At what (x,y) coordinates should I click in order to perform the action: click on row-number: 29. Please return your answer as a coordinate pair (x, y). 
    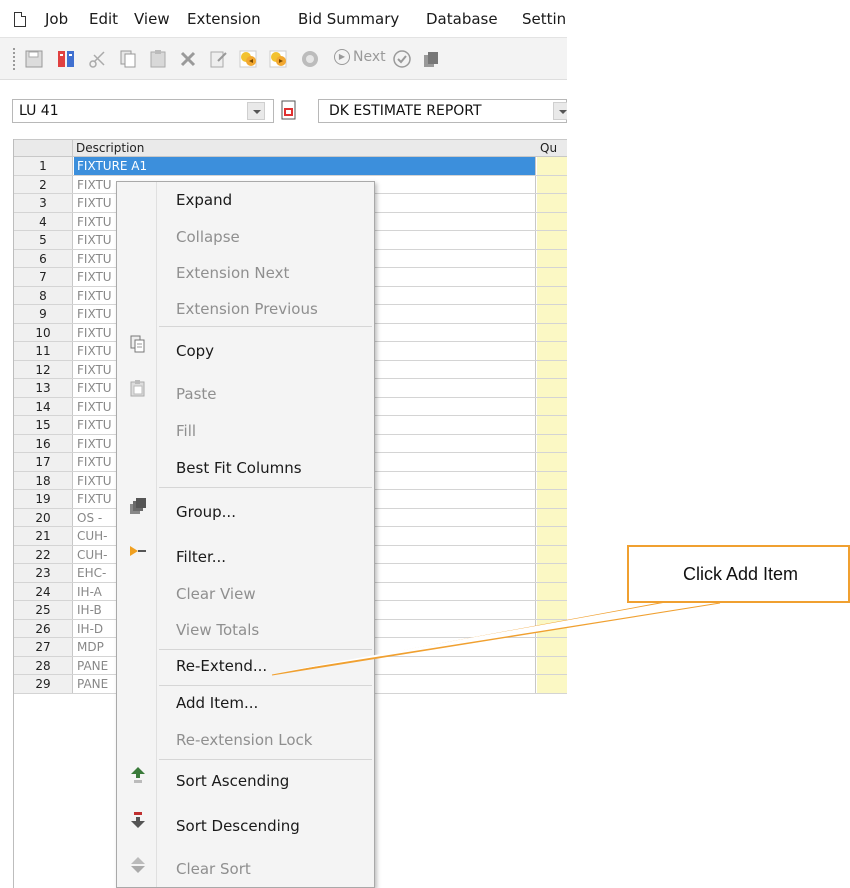
    Looking at the image, I should click on (43, 684).